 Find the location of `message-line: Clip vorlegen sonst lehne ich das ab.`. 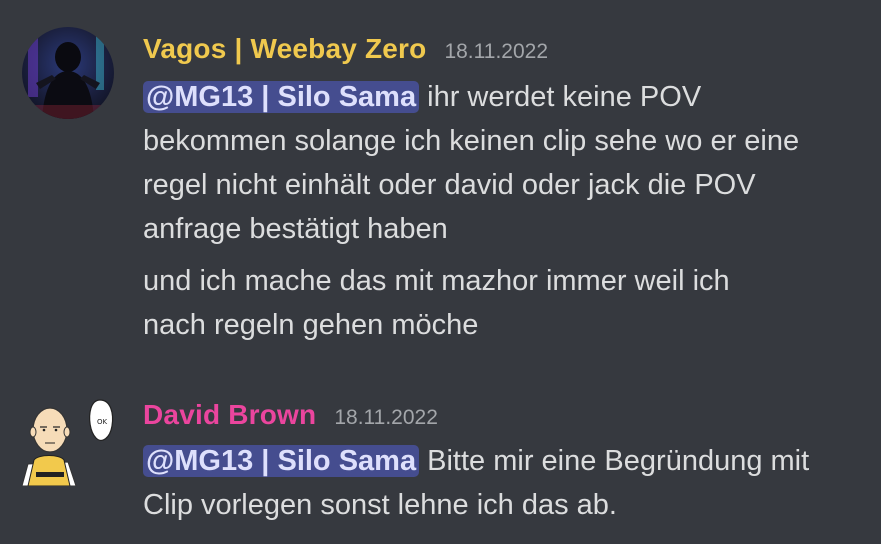

message-line: Clip vorlegen sonst lehne ich das ab. is located at coordinates (380, 505).